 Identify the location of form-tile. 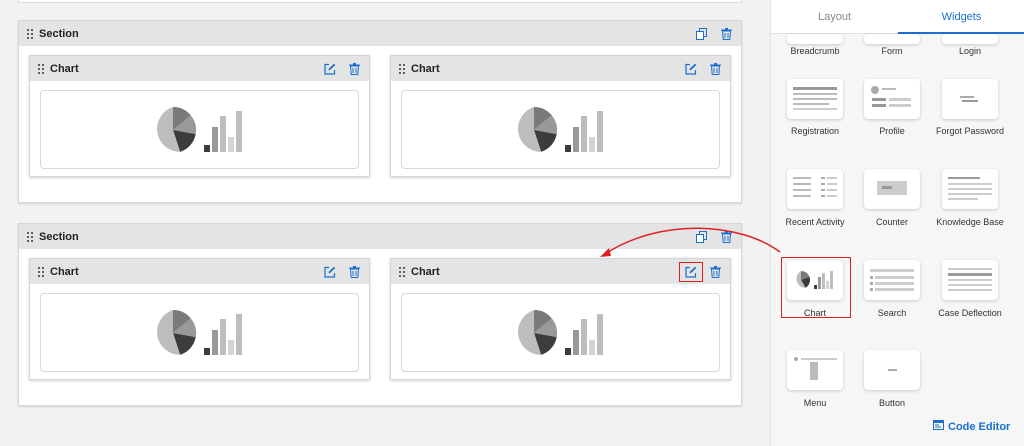
(892, 39).